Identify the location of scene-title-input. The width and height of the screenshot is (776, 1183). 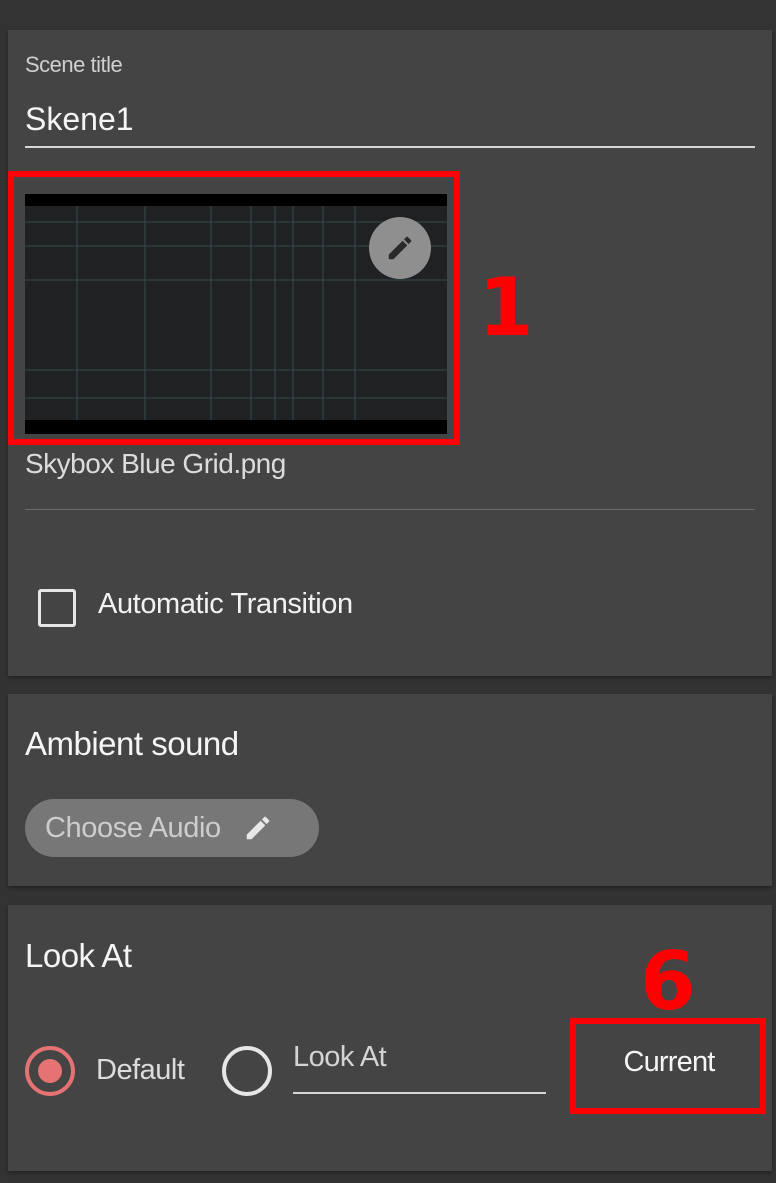
(390, 120).